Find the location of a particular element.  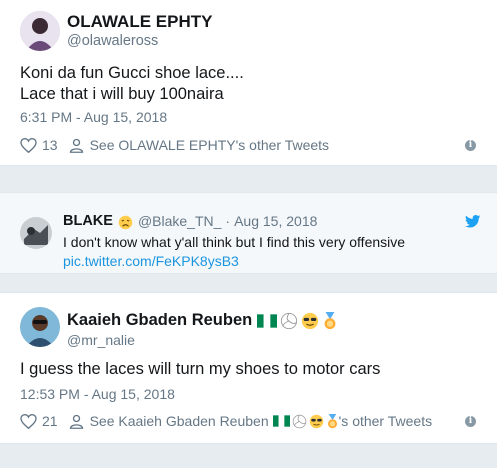

like-button: 21 is located at coordinates (39, 421).